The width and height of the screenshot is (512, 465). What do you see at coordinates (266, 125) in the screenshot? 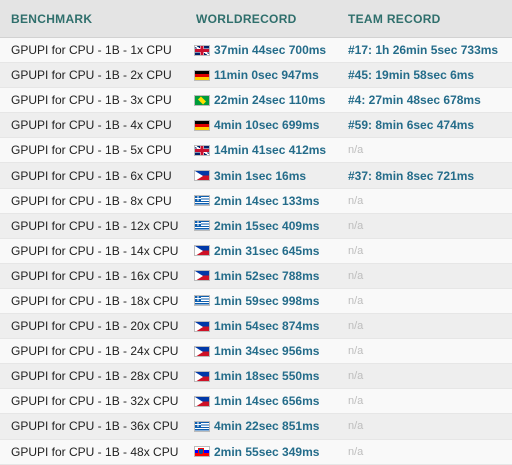
I see `worldrecord-time-link: 4min 10sec 699ms` at bounding box center [266, 125].